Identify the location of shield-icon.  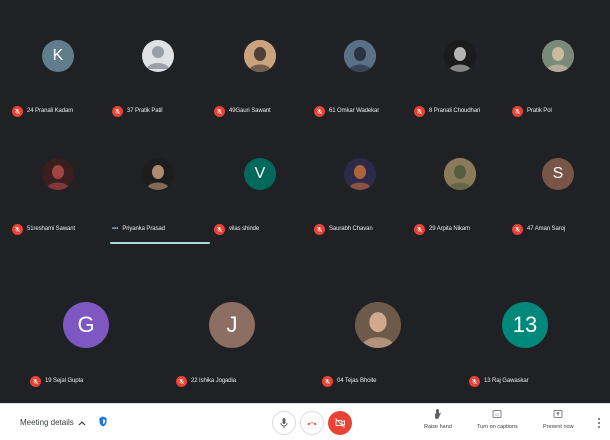
(103, 421).